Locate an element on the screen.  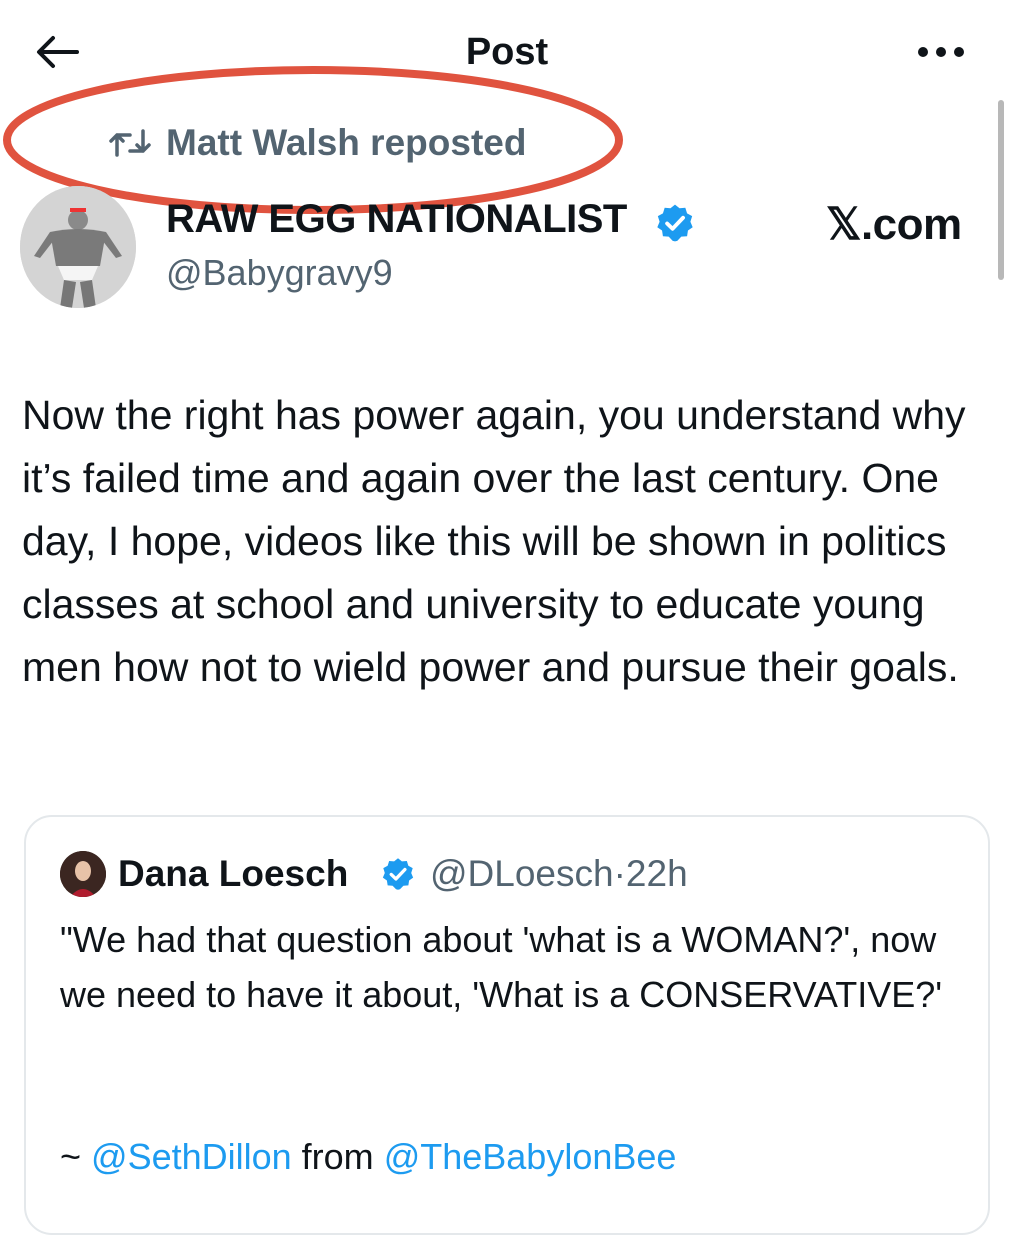
quoted-meta: @DLoesch·22h is located at coordinates (559, 874).